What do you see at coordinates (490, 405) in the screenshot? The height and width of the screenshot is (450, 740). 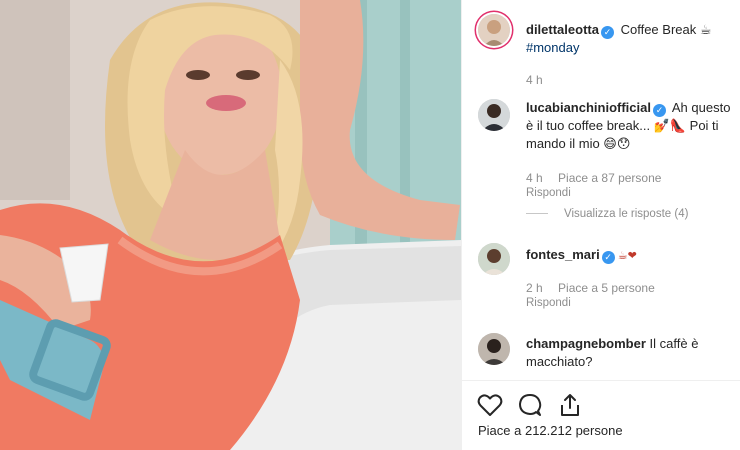 I see `heart-icon` at bounding box center [490, 405].